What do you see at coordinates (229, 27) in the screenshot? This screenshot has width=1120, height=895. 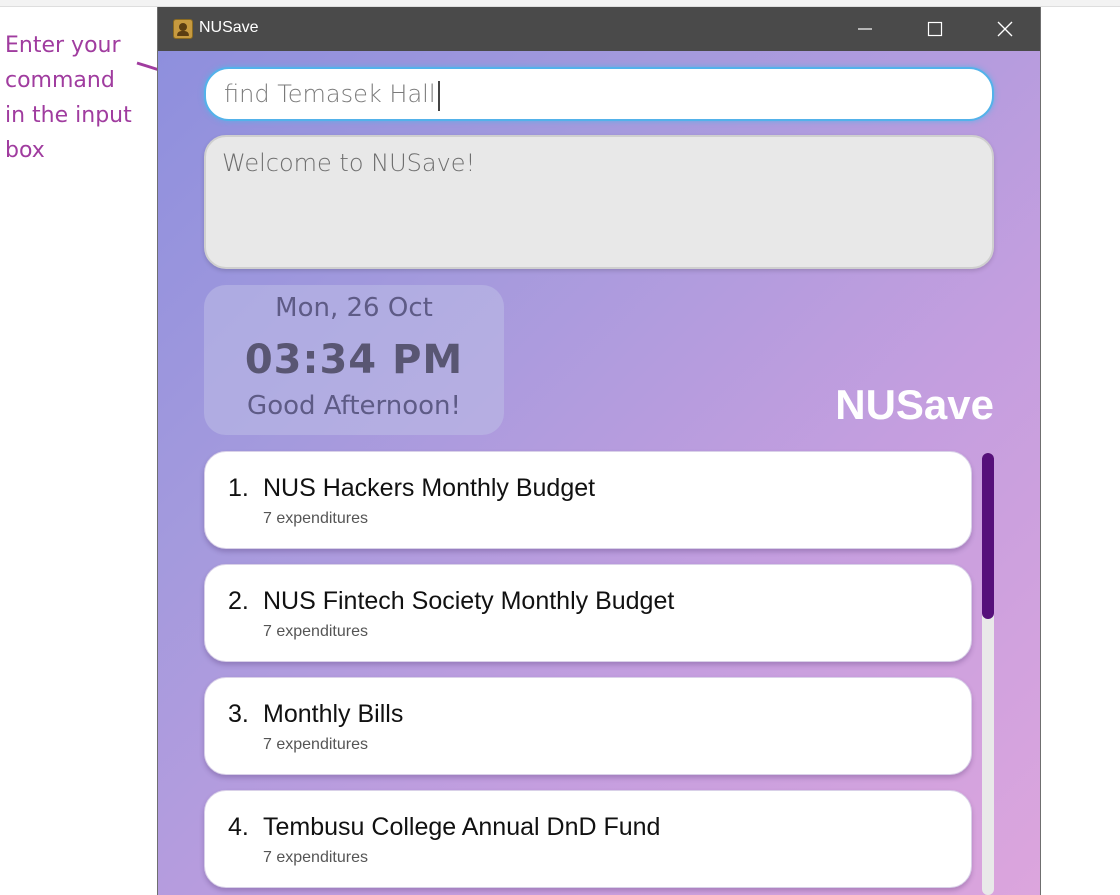 I see `window-title: NUSave` at bounding box center [229, 27].